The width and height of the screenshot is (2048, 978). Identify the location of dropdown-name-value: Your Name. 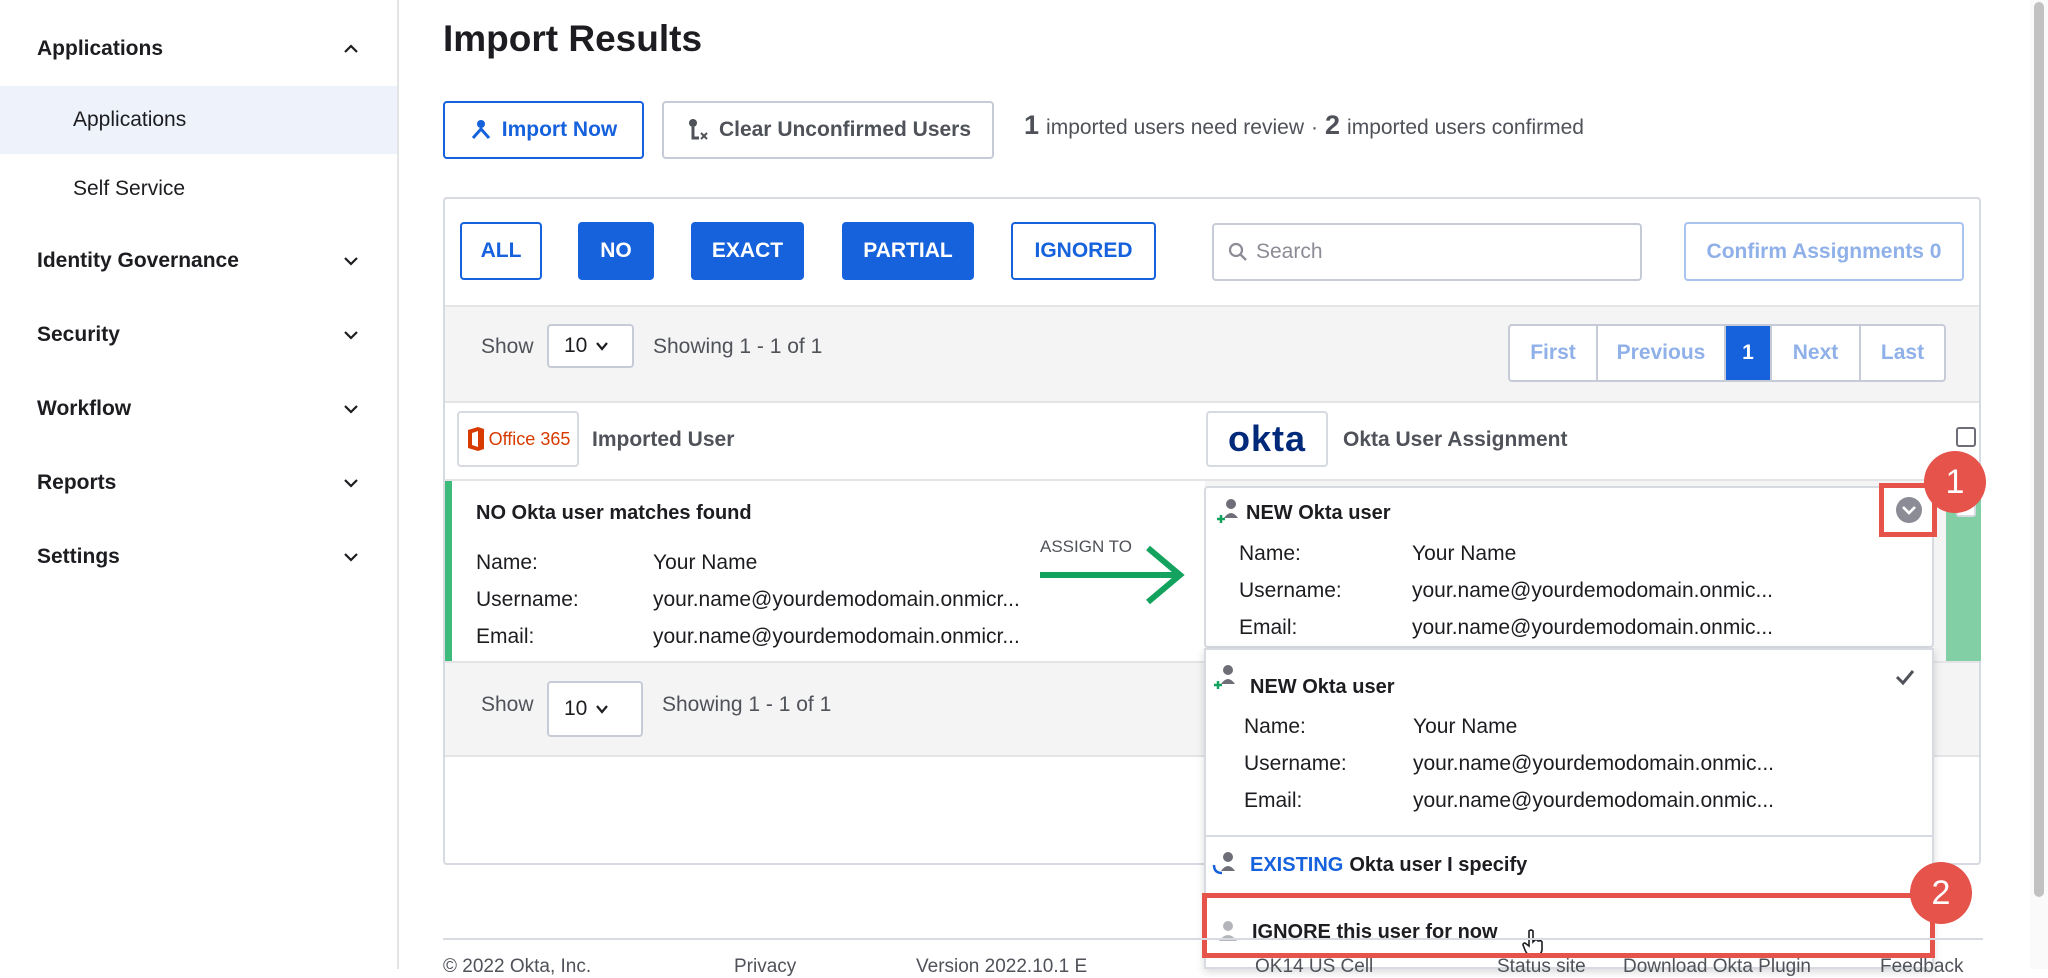
(1465, 726).